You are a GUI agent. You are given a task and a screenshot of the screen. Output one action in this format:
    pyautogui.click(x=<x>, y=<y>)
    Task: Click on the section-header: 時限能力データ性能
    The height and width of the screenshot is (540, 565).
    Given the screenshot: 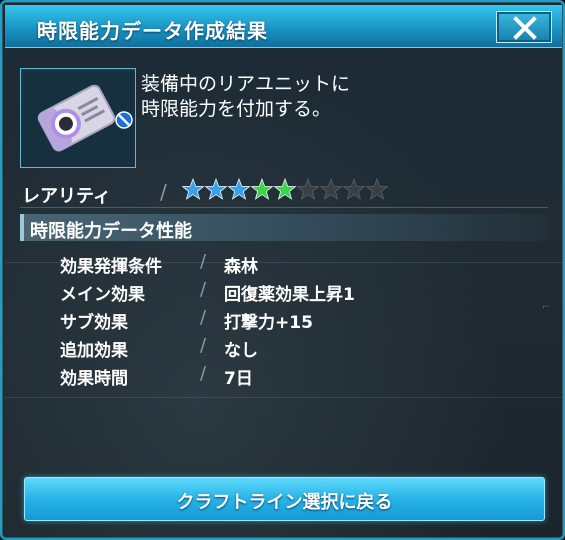 What is the action you would take?
    pyautogui.click(x=284, y=228)
    